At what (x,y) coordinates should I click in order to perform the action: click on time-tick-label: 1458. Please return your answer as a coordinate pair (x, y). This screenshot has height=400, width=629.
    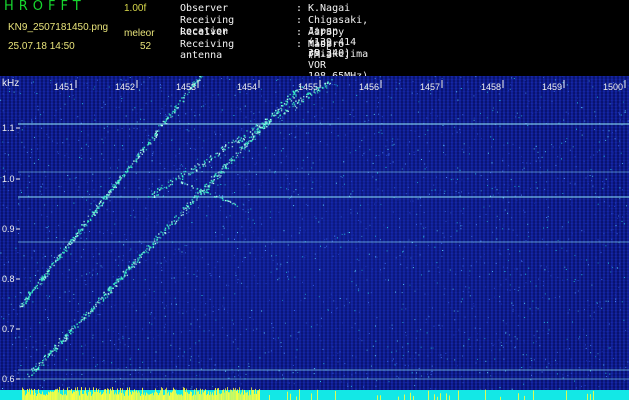
    Looking at the image, I should click on (491, 87).